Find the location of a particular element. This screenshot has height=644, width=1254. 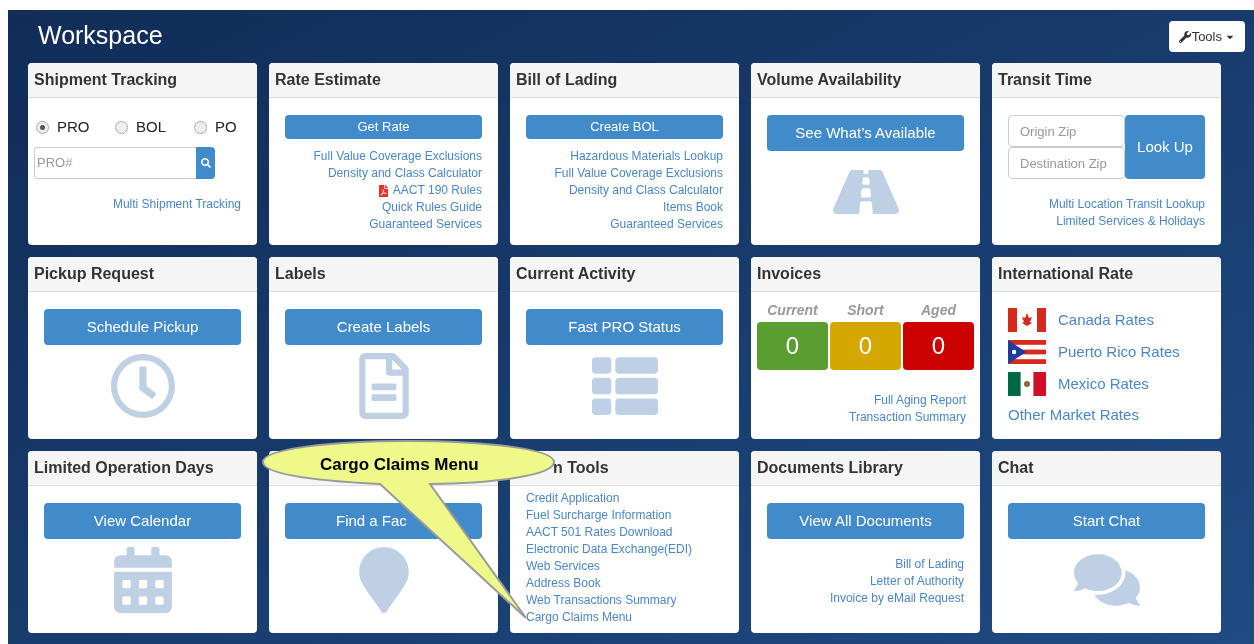

card-title: Rate Estimate is located at coordinates (328, 80).